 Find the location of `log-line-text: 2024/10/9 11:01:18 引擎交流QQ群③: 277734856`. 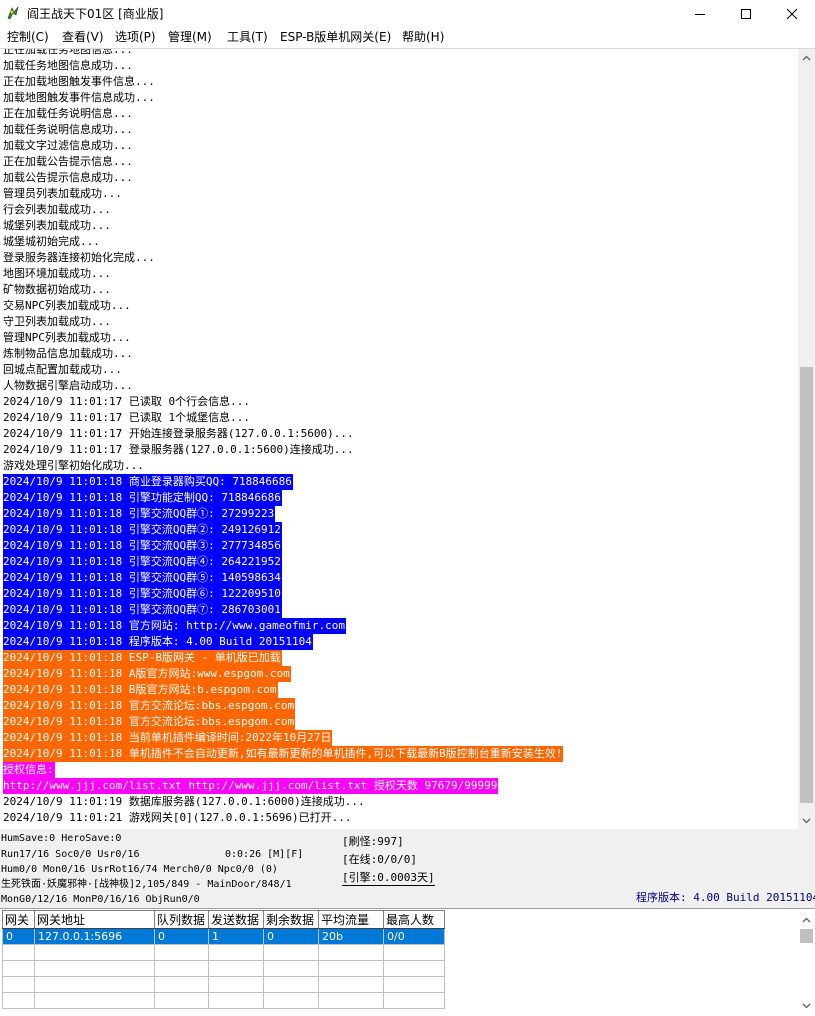

log-line-text: 2024/10/9 11:01:18 引擎交流QQ群③: 277734856 is located at coordinates (142, 546).